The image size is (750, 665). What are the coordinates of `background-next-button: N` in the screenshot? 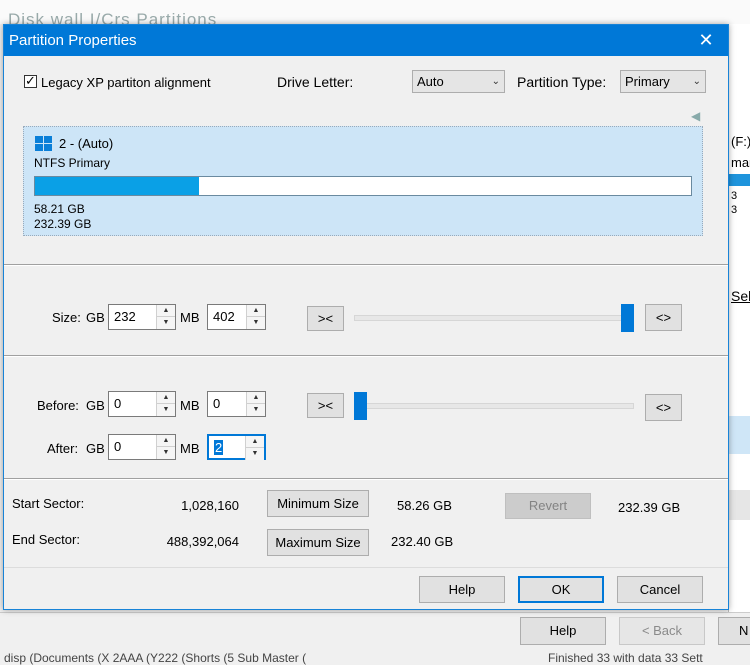 It's located at (734, 631).